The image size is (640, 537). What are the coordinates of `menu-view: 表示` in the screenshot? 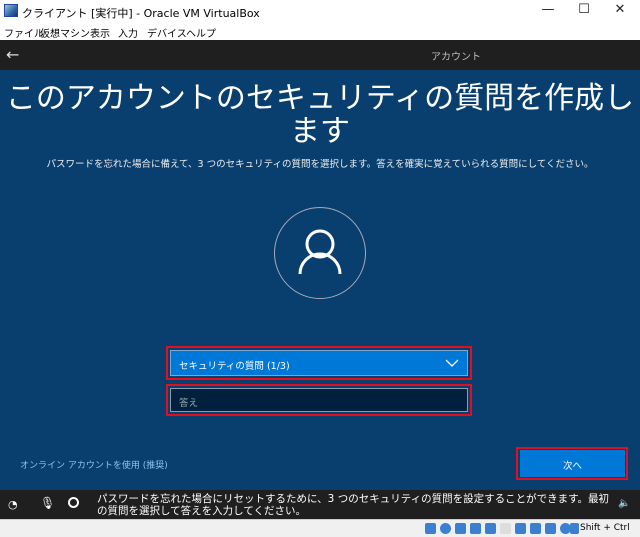 It's located at (100, 32).